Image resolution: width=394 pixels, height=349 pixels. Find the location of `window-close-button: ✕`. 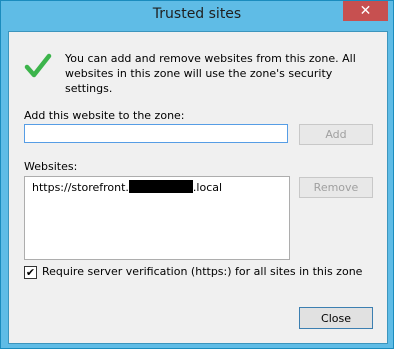

window-close-button: ✕ is located at coordinates (365, 11).